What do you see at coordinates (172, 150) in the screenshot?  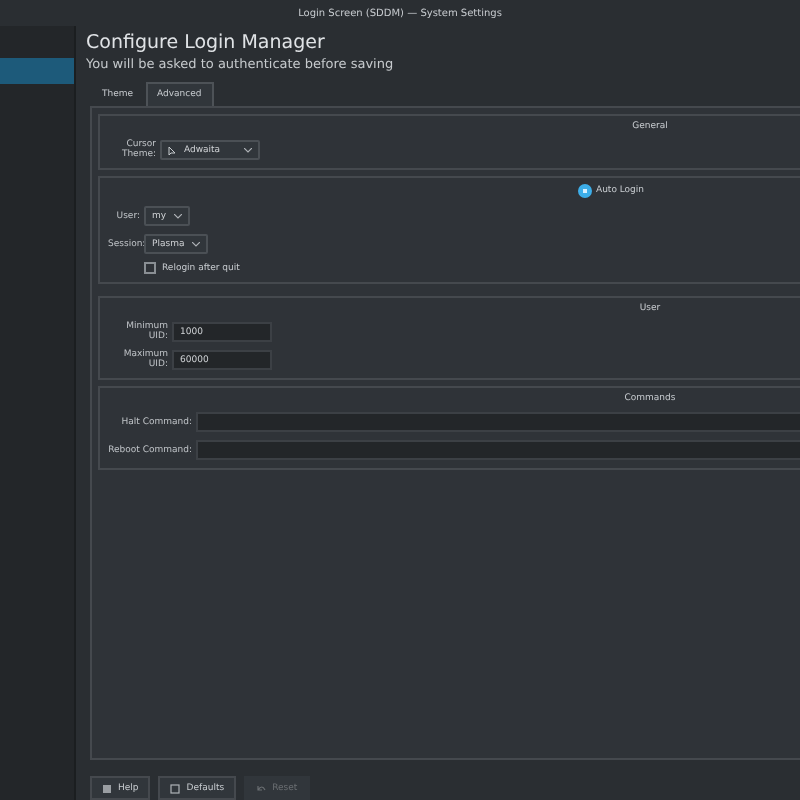 I see `cursor-icon` at bounding box center [172, 150].